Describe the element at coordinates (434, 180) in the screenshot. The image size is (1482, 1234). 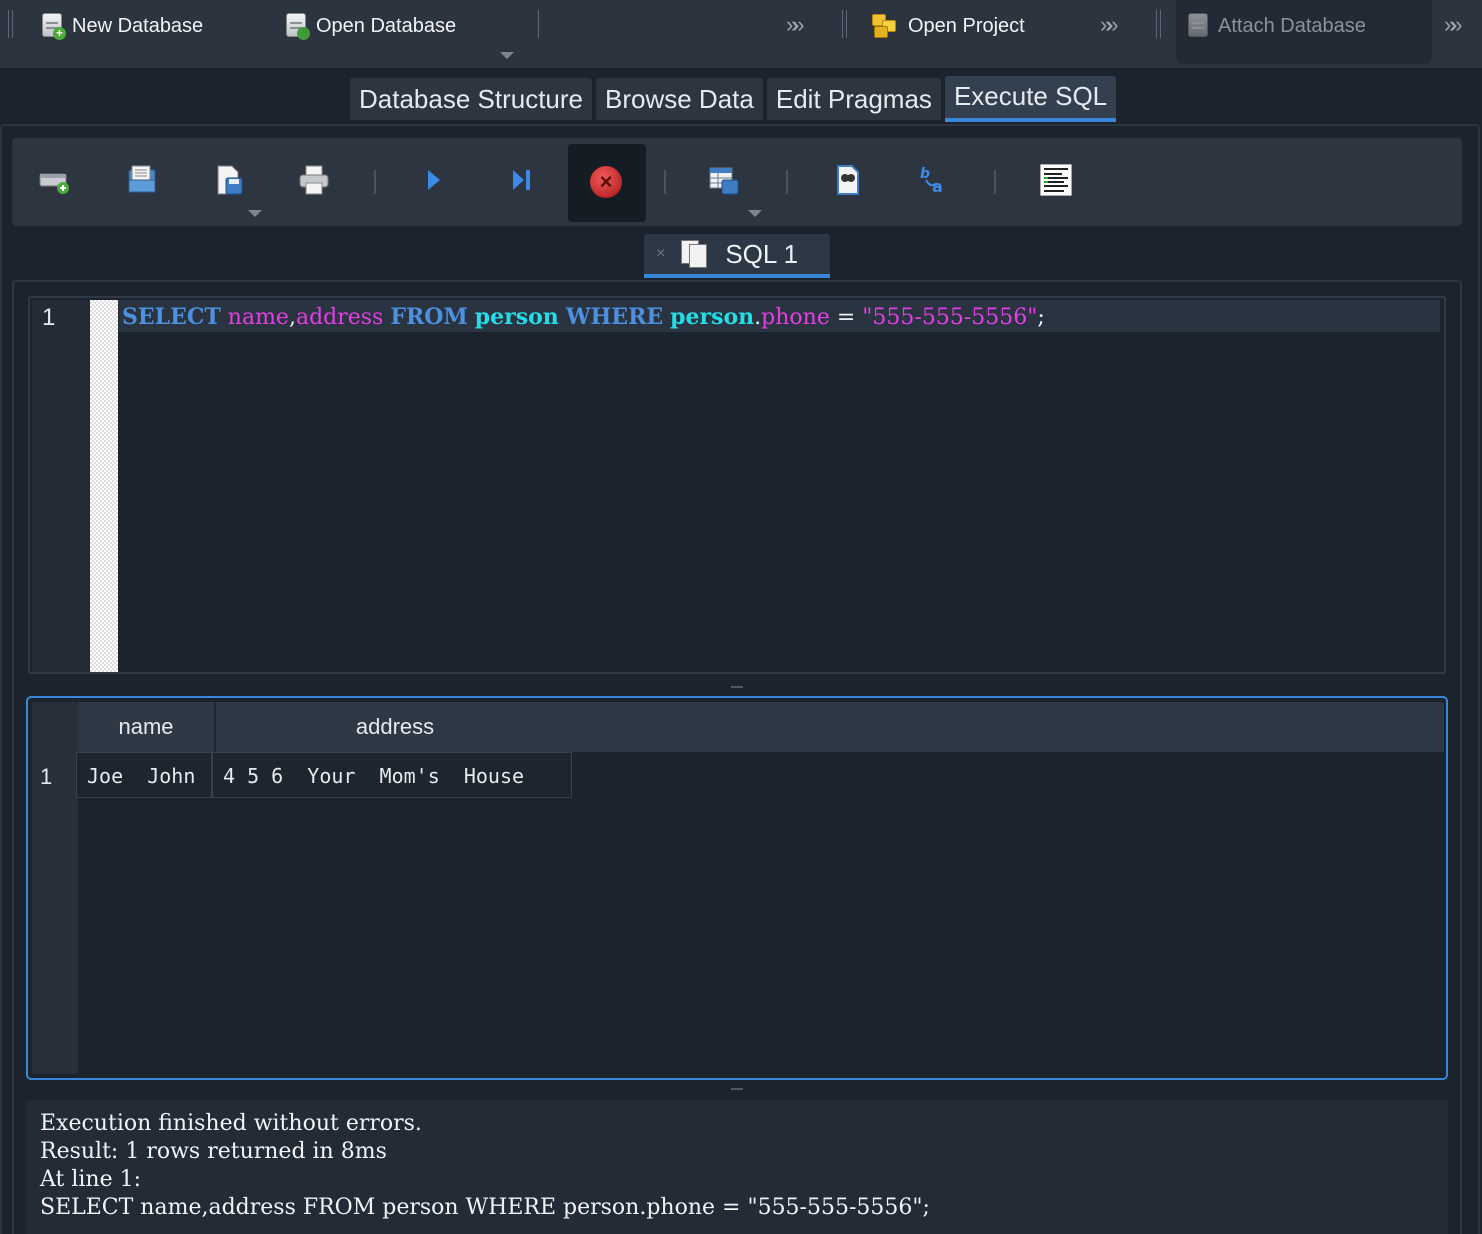
I see `execute-all-icon` at that location.